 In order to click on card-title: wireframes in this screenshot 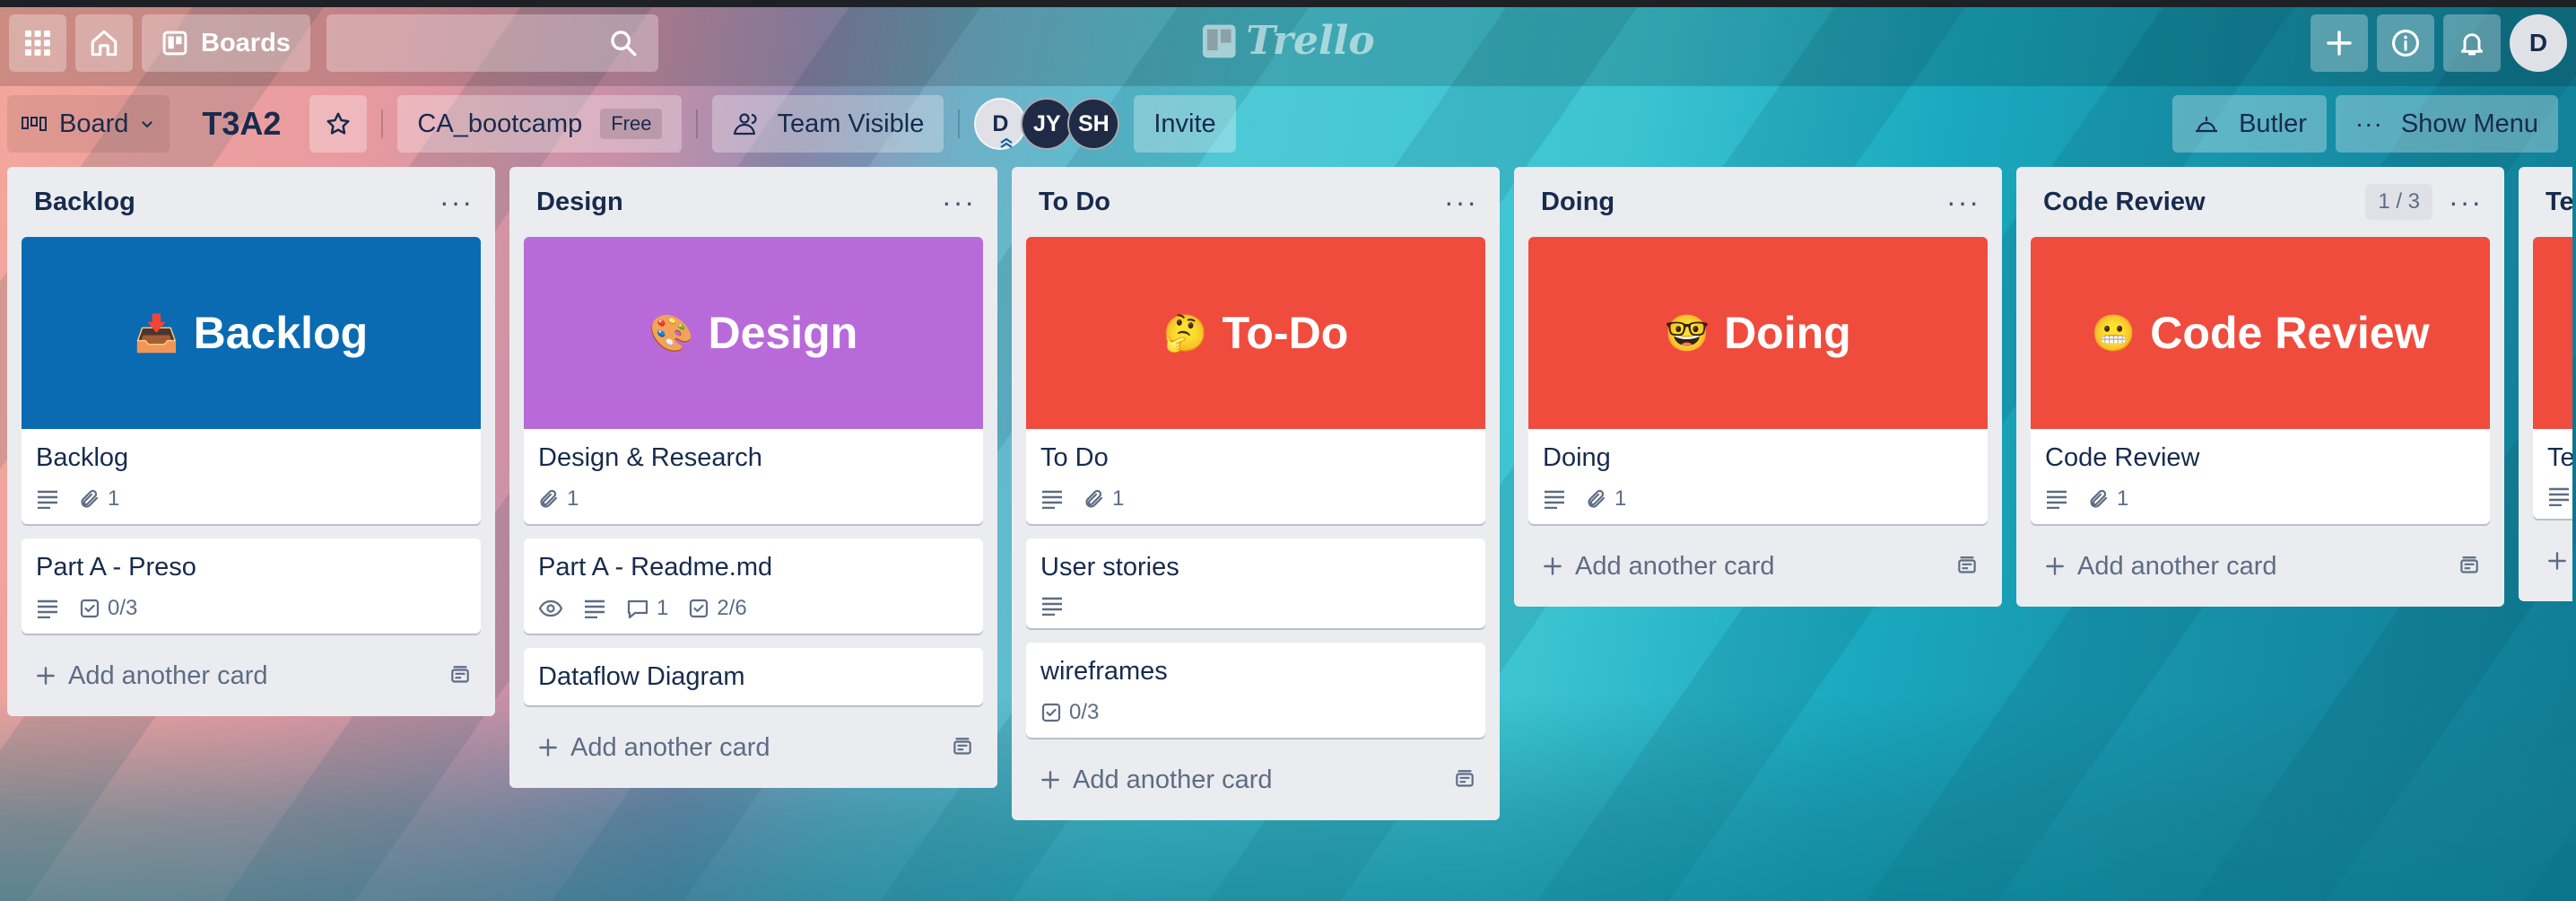, I will do `click(1104, 671)`.